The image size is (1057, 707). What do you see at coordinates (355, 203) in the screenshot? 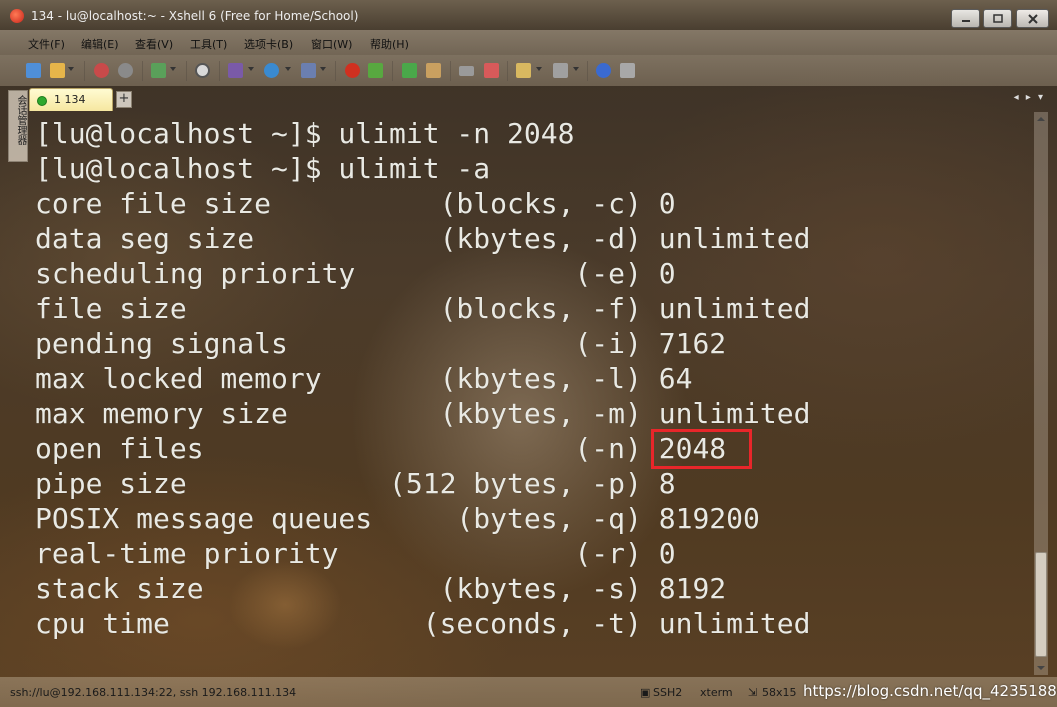
I see `terminal-line: core file size (blocks, -c) 0` at bounding box center [355, 203].